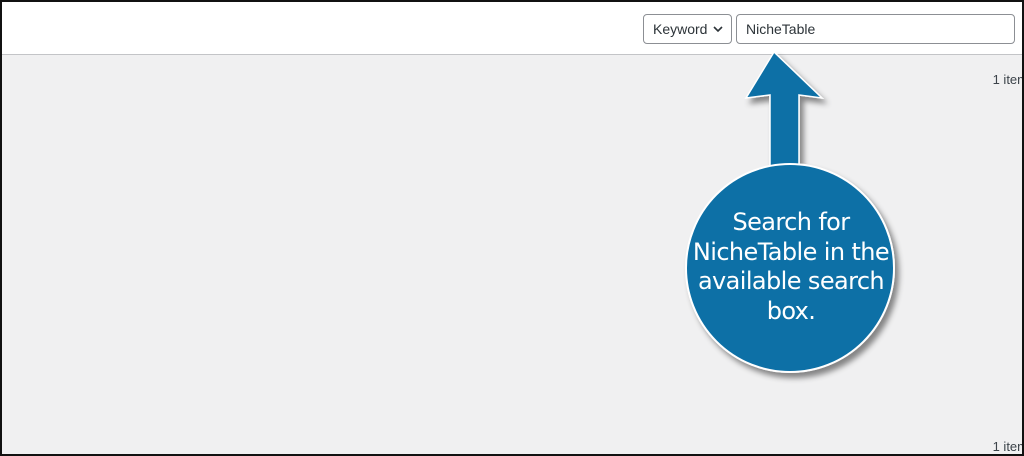  I want to click on annotation-line: NicheTable in the, so click(791, 251).